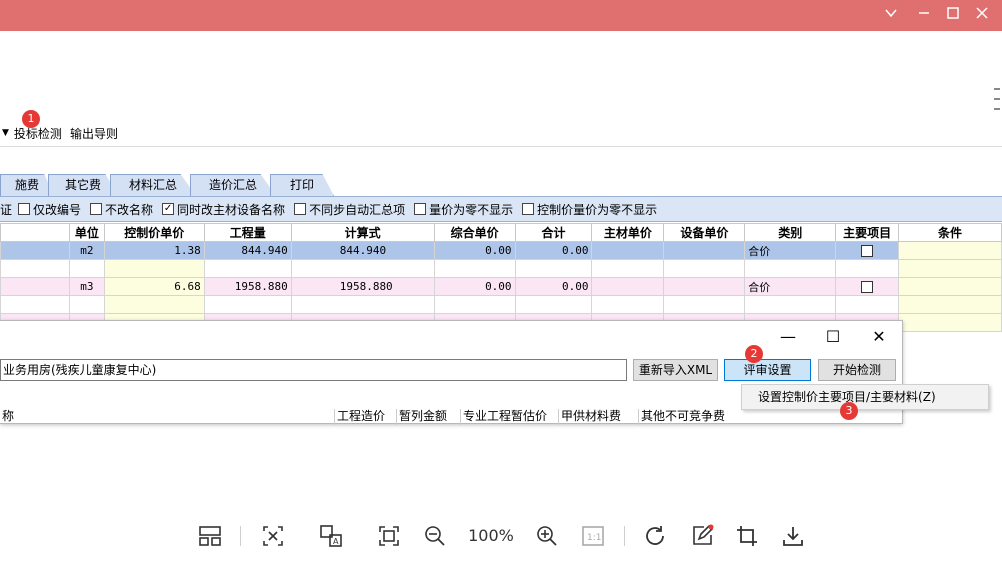 The image size is (1002, 564). Describe the element at coordinates (331, 536) in the screenshot. I see `translate-icon: A` at that location.